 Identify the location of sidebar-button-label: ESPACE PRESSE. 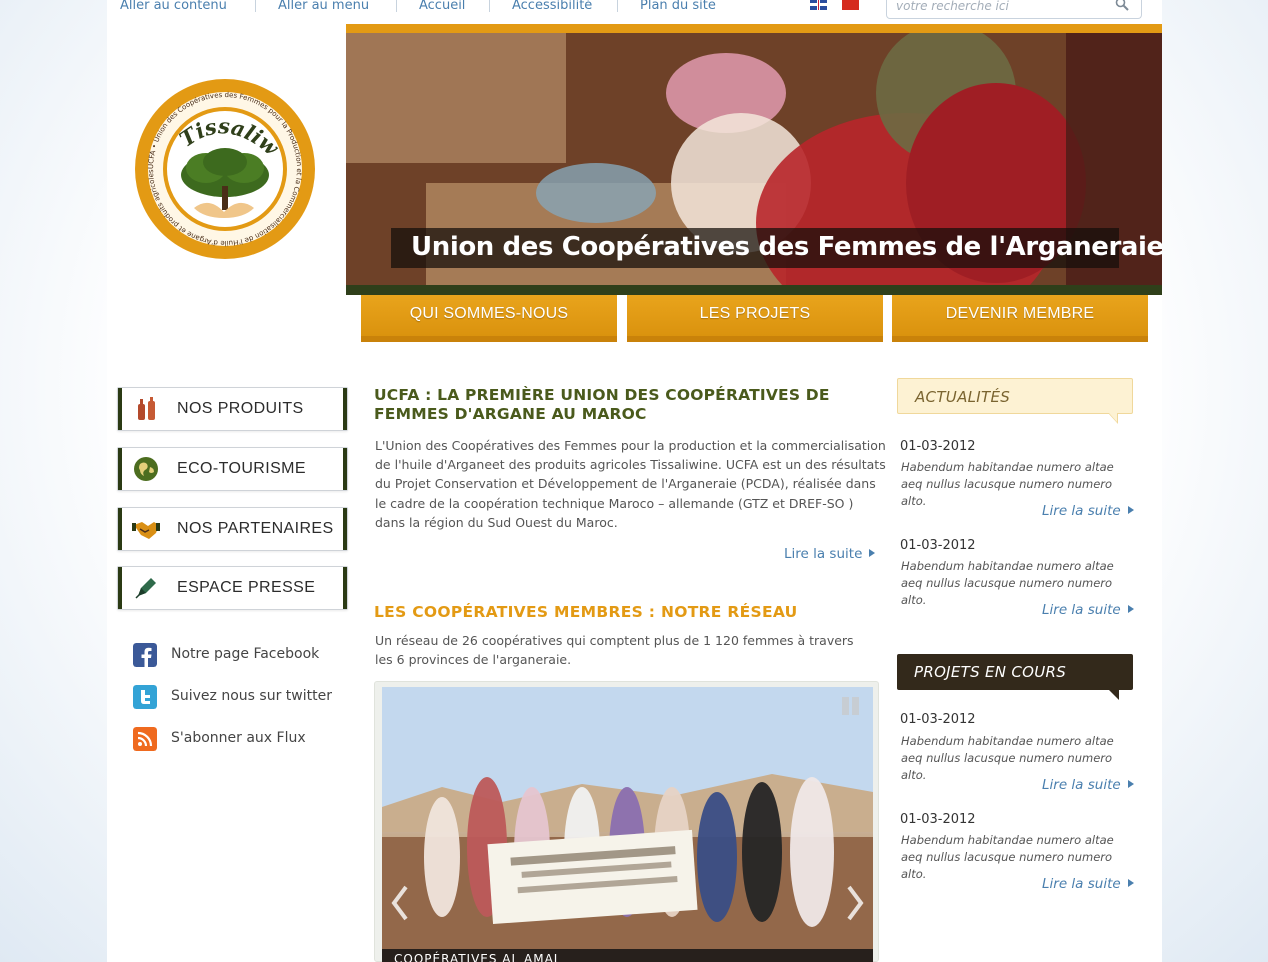
(246, 587).